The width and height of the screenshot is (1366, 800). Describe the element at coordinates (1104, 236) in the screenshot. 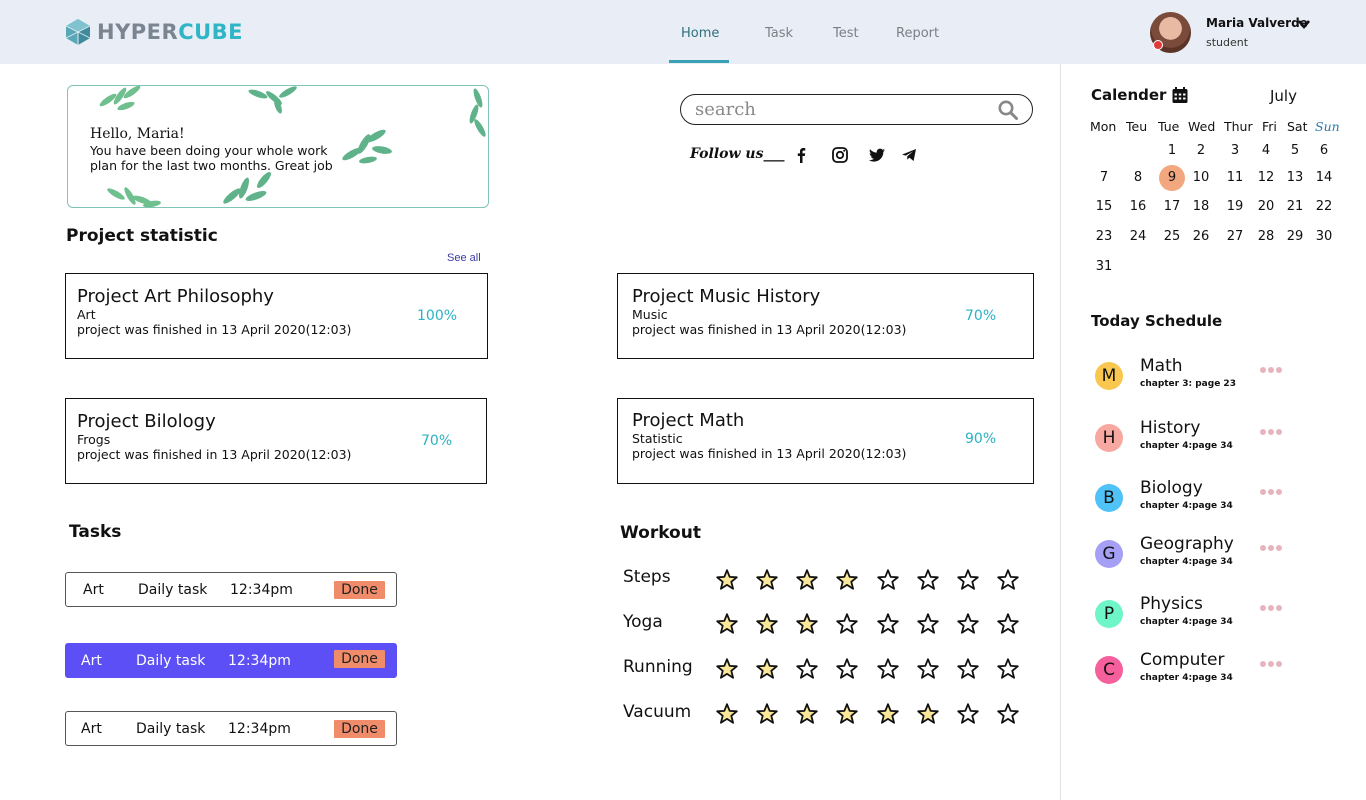

I see `calendar-day: 23` at that location.